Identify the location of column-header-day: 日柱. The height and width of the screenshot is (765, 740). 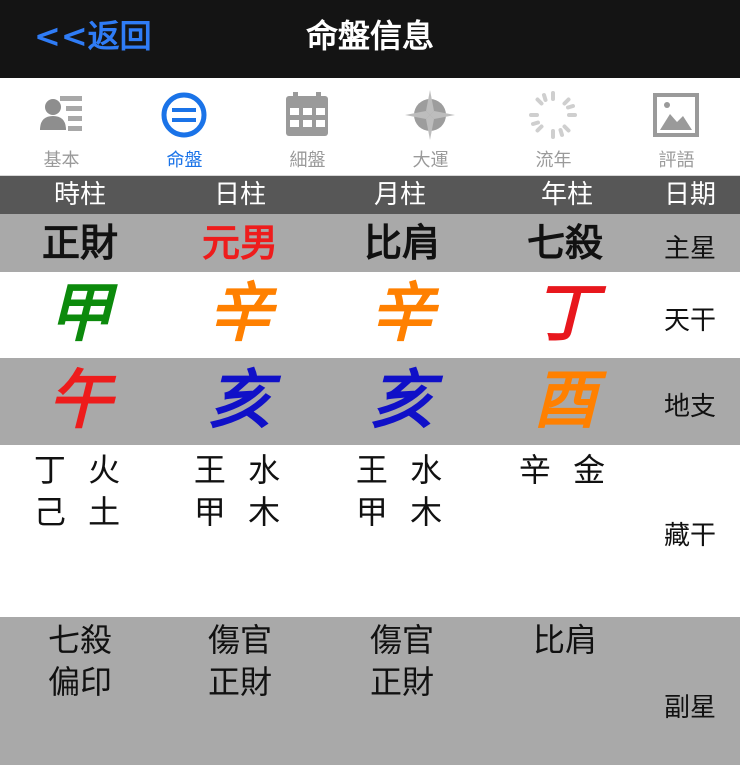
(239, 195).